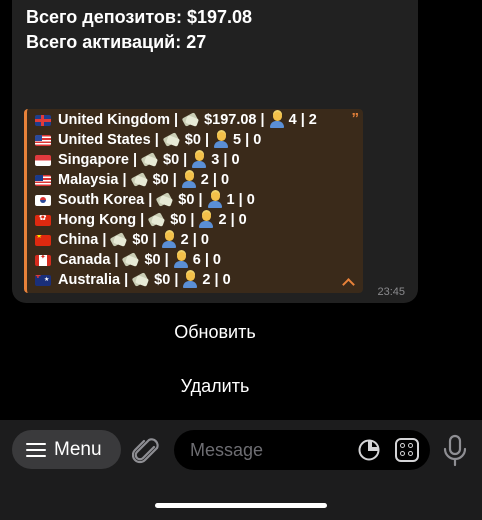 This screenshot has height=520, width=482. I want to click on country-name: Hong Kong, so click(97, 220).